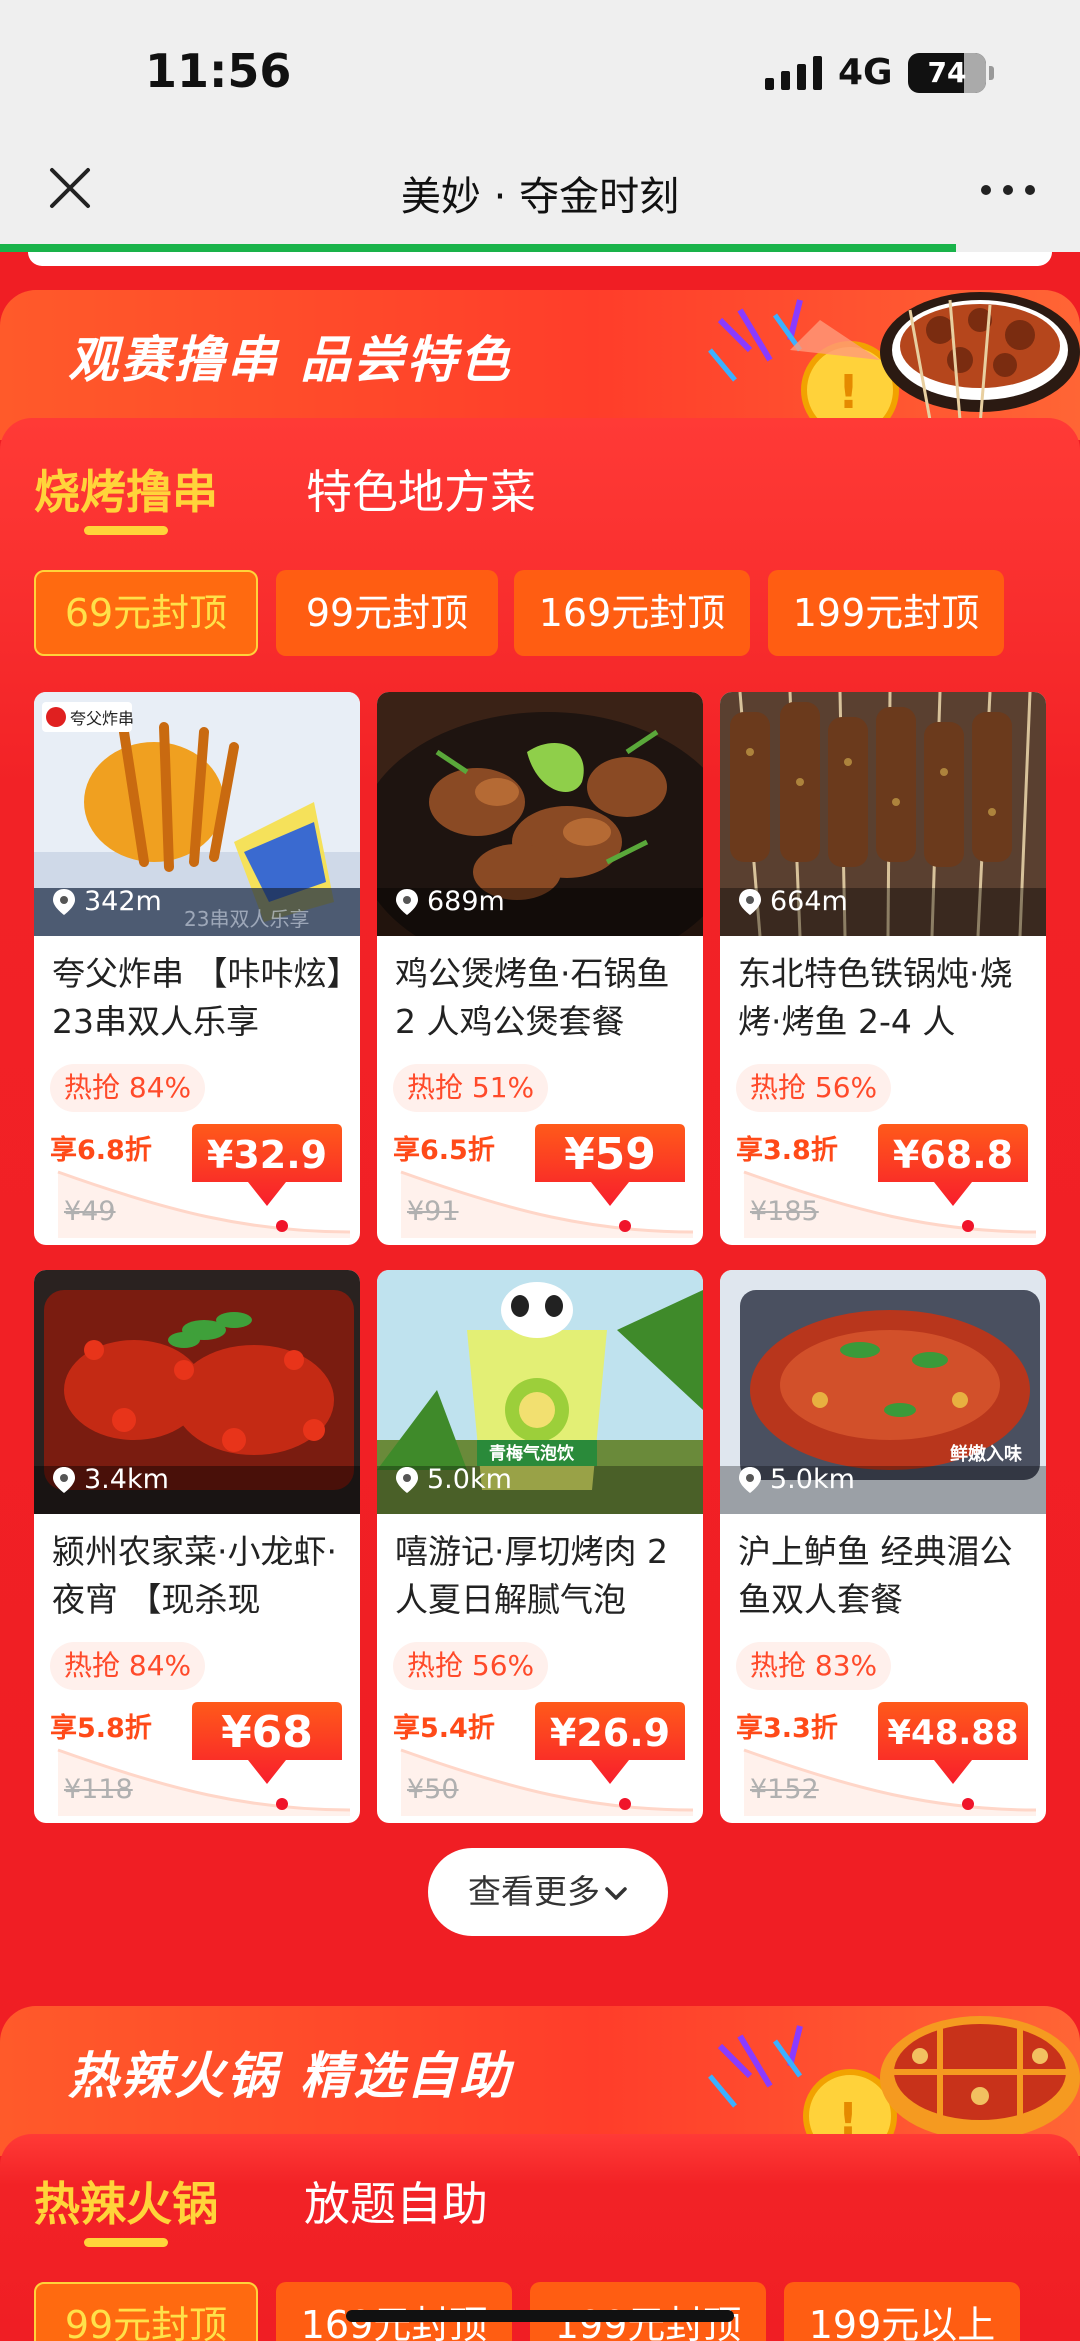 The width and height of the screenshot is (1080, 2341). What do you see at coordinates (102, 718) in the screenshot?
I see `brand-logo-text: 夸父炸串` at bounding box center [102, 718].